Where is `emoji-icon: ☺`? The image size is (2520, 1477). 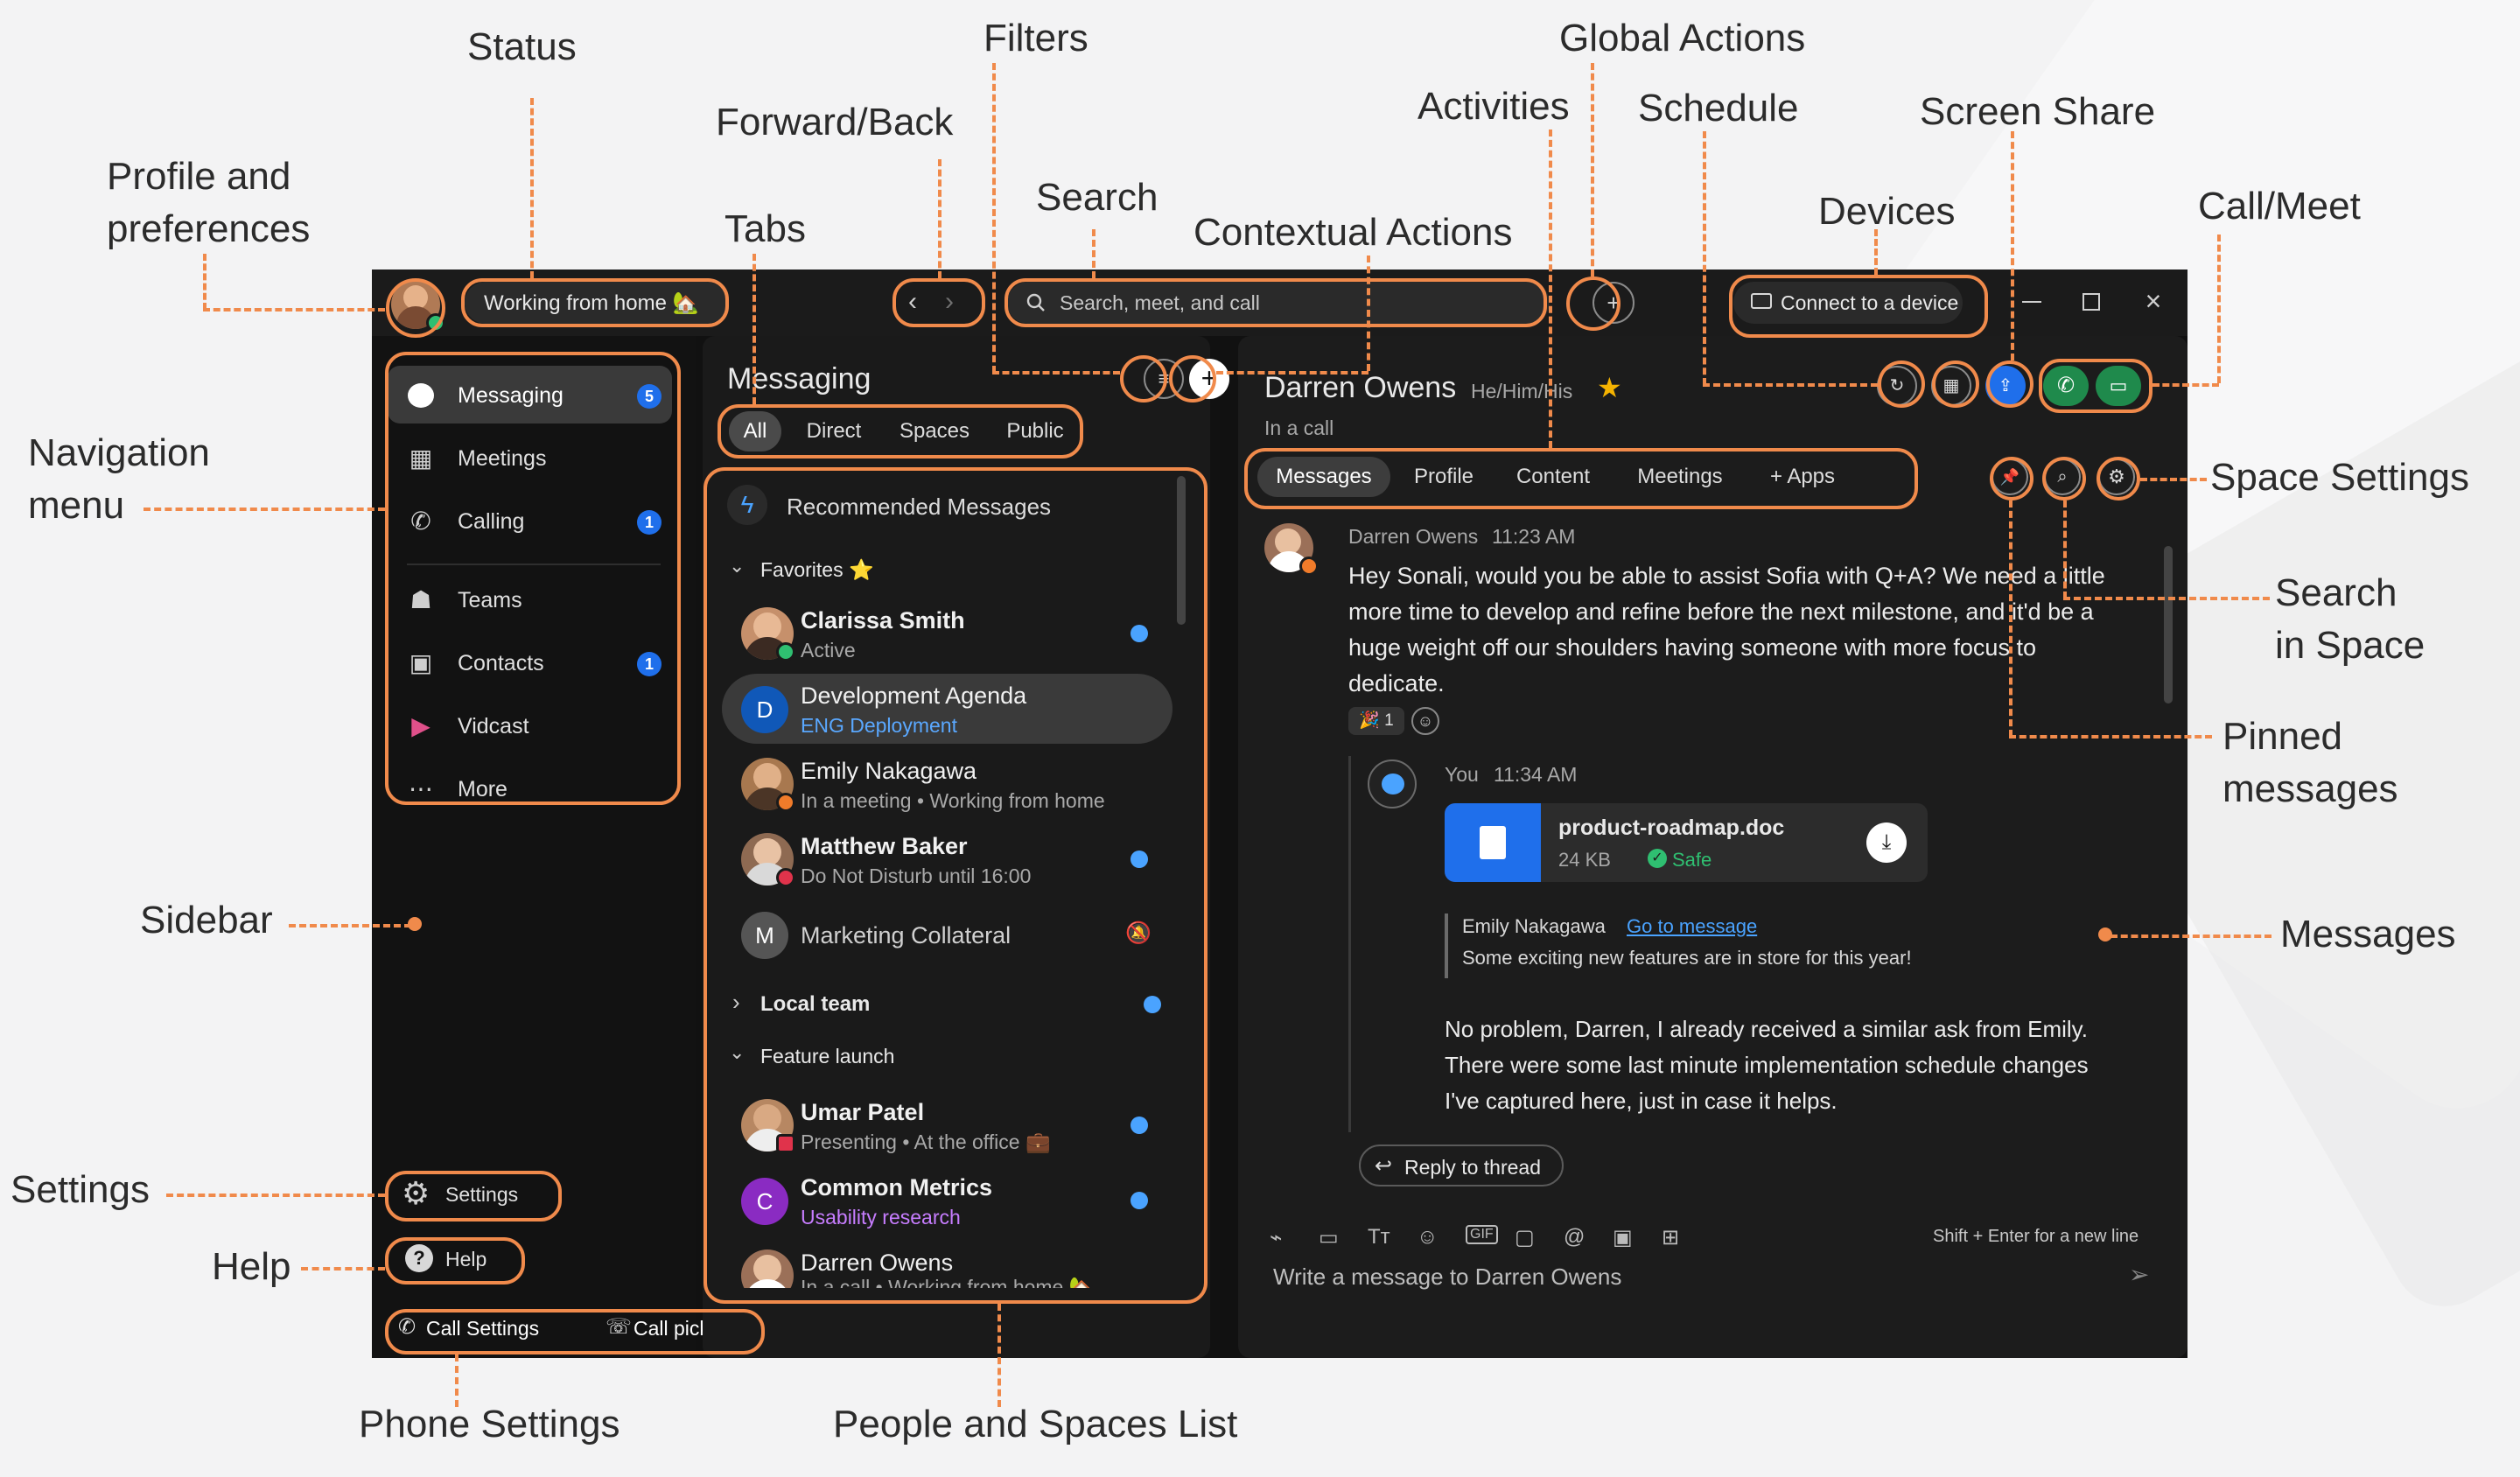
emoji-icon: ☺ is located at coordinates (1427, 1237).